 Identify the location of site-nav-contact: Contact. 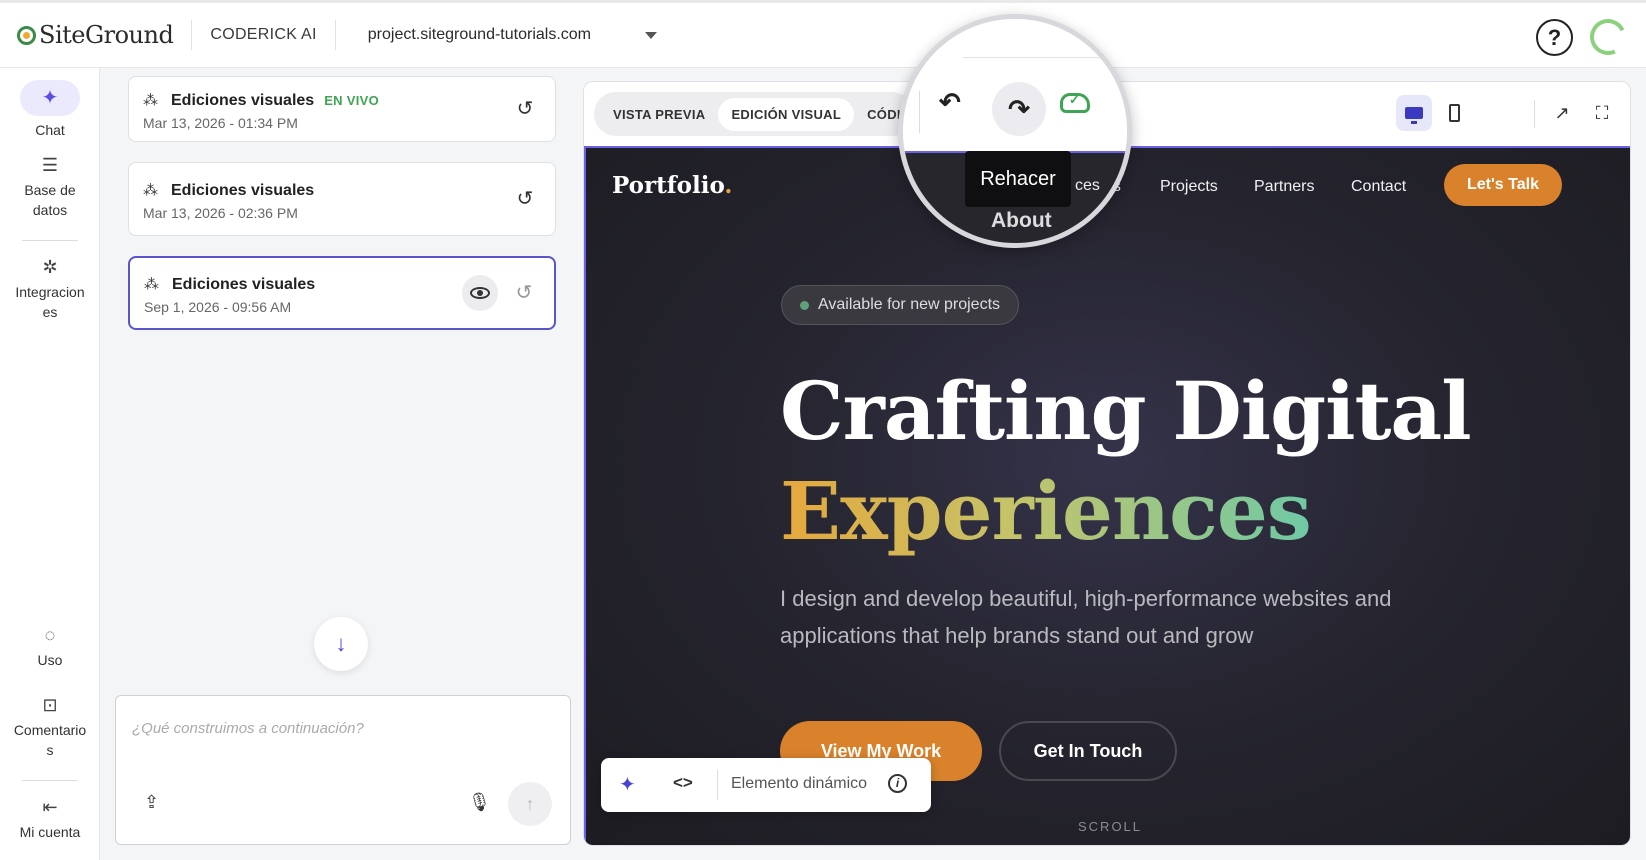
(1378, 187).